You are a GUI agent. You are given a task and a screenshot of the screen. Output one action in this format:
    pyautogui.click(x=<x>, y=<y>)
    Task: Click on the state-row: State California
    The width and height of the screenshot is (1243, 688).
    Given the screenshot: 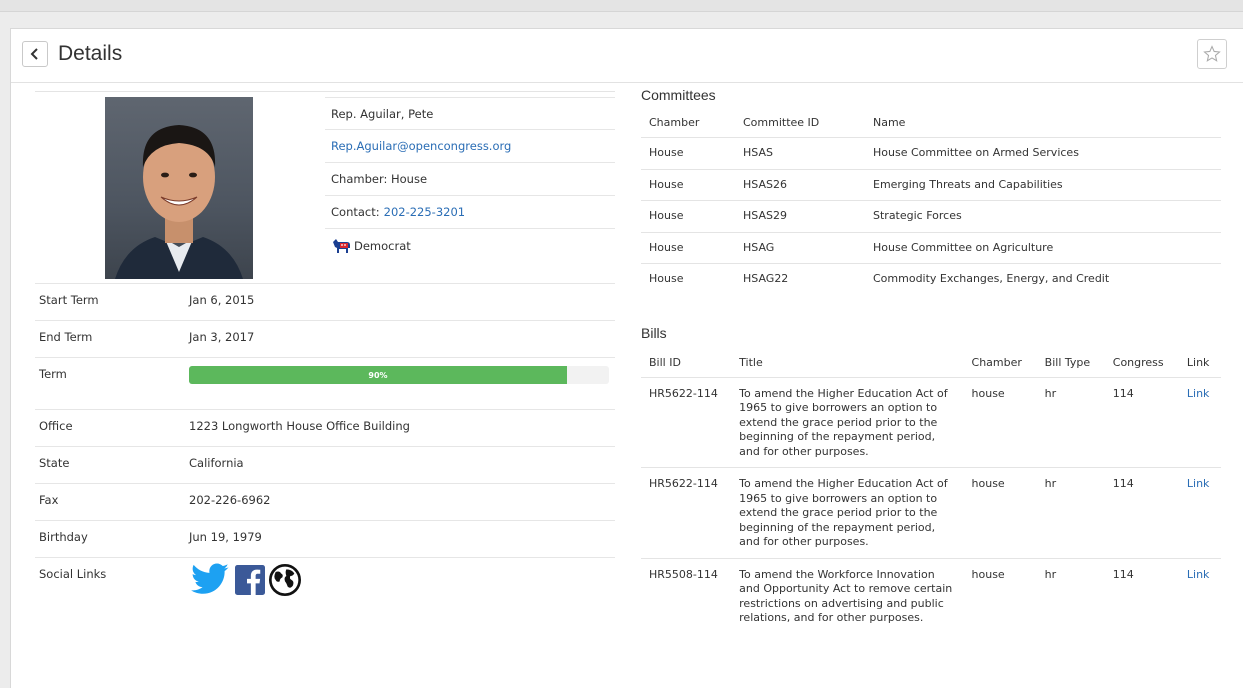 What is the action you would take?
    pyautogui.click(x=325, y=464)
    